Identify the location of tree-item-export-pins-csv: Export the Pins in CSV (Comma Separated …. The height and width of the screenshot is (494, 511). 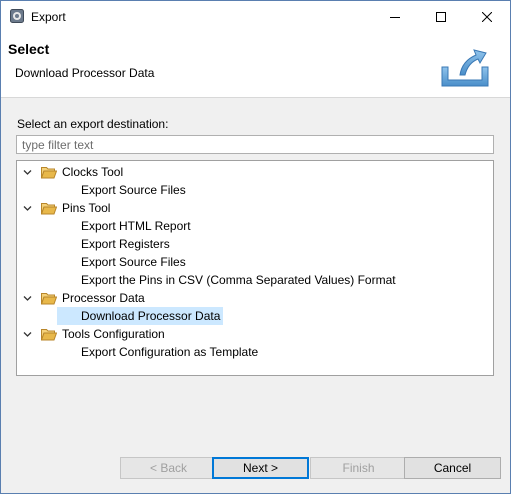
(255, 280).